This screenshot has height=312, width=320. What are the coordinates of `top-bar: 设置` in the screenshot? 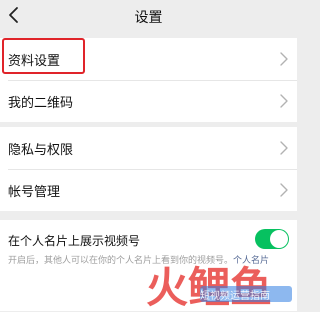 It's located at (148, 16).